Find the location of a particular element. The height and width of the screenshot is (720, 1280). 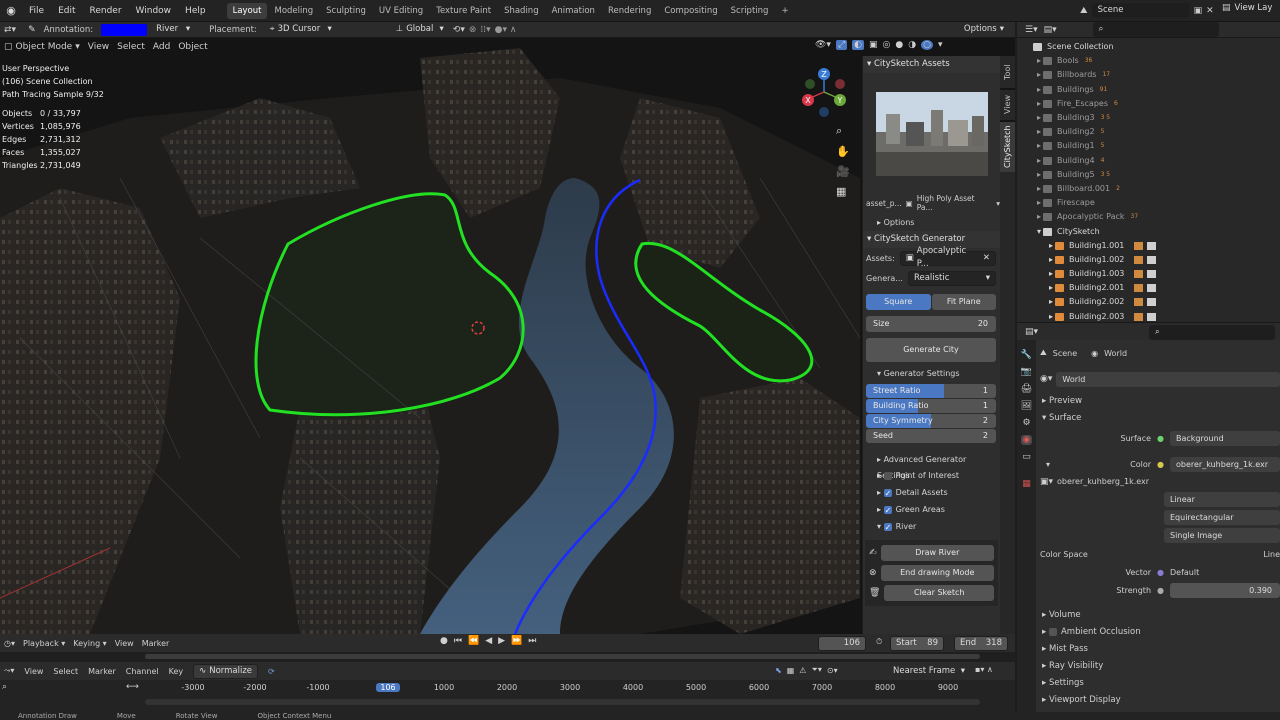

breadcrumb-scene: Scene is located at coordinates (1065, 353).